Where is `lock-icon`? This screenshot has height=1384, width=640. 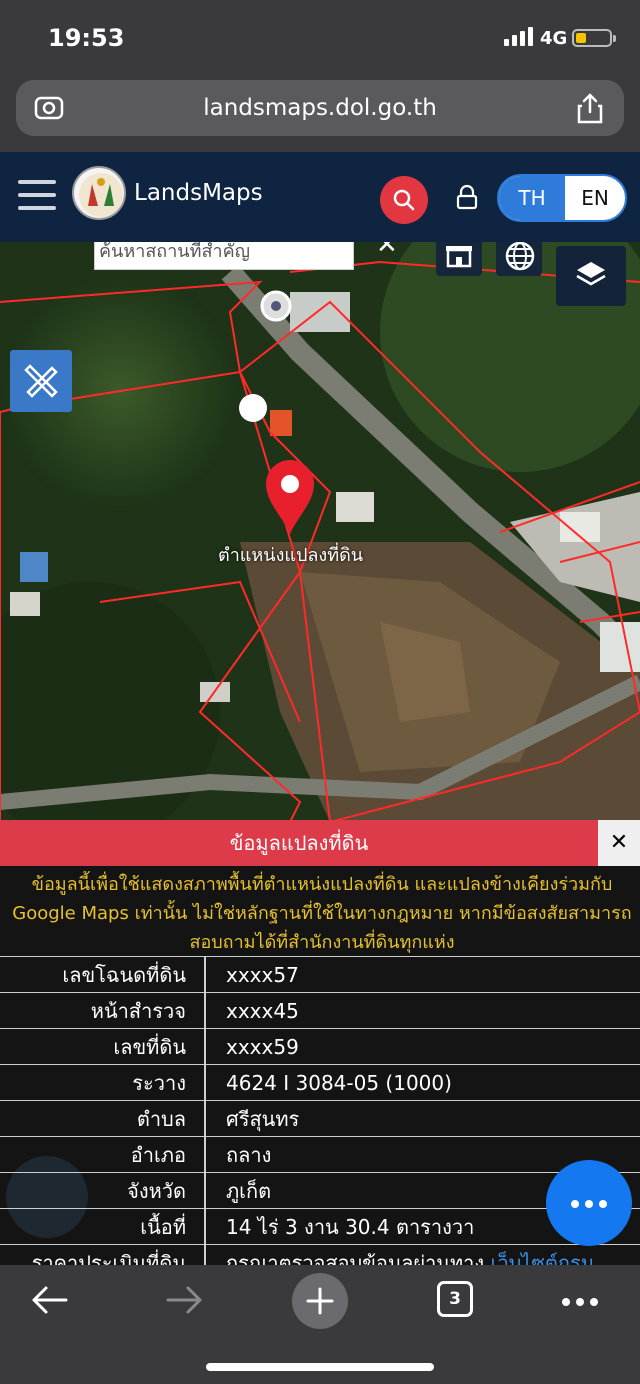 lock-icon is located at coordinates (467, 199).